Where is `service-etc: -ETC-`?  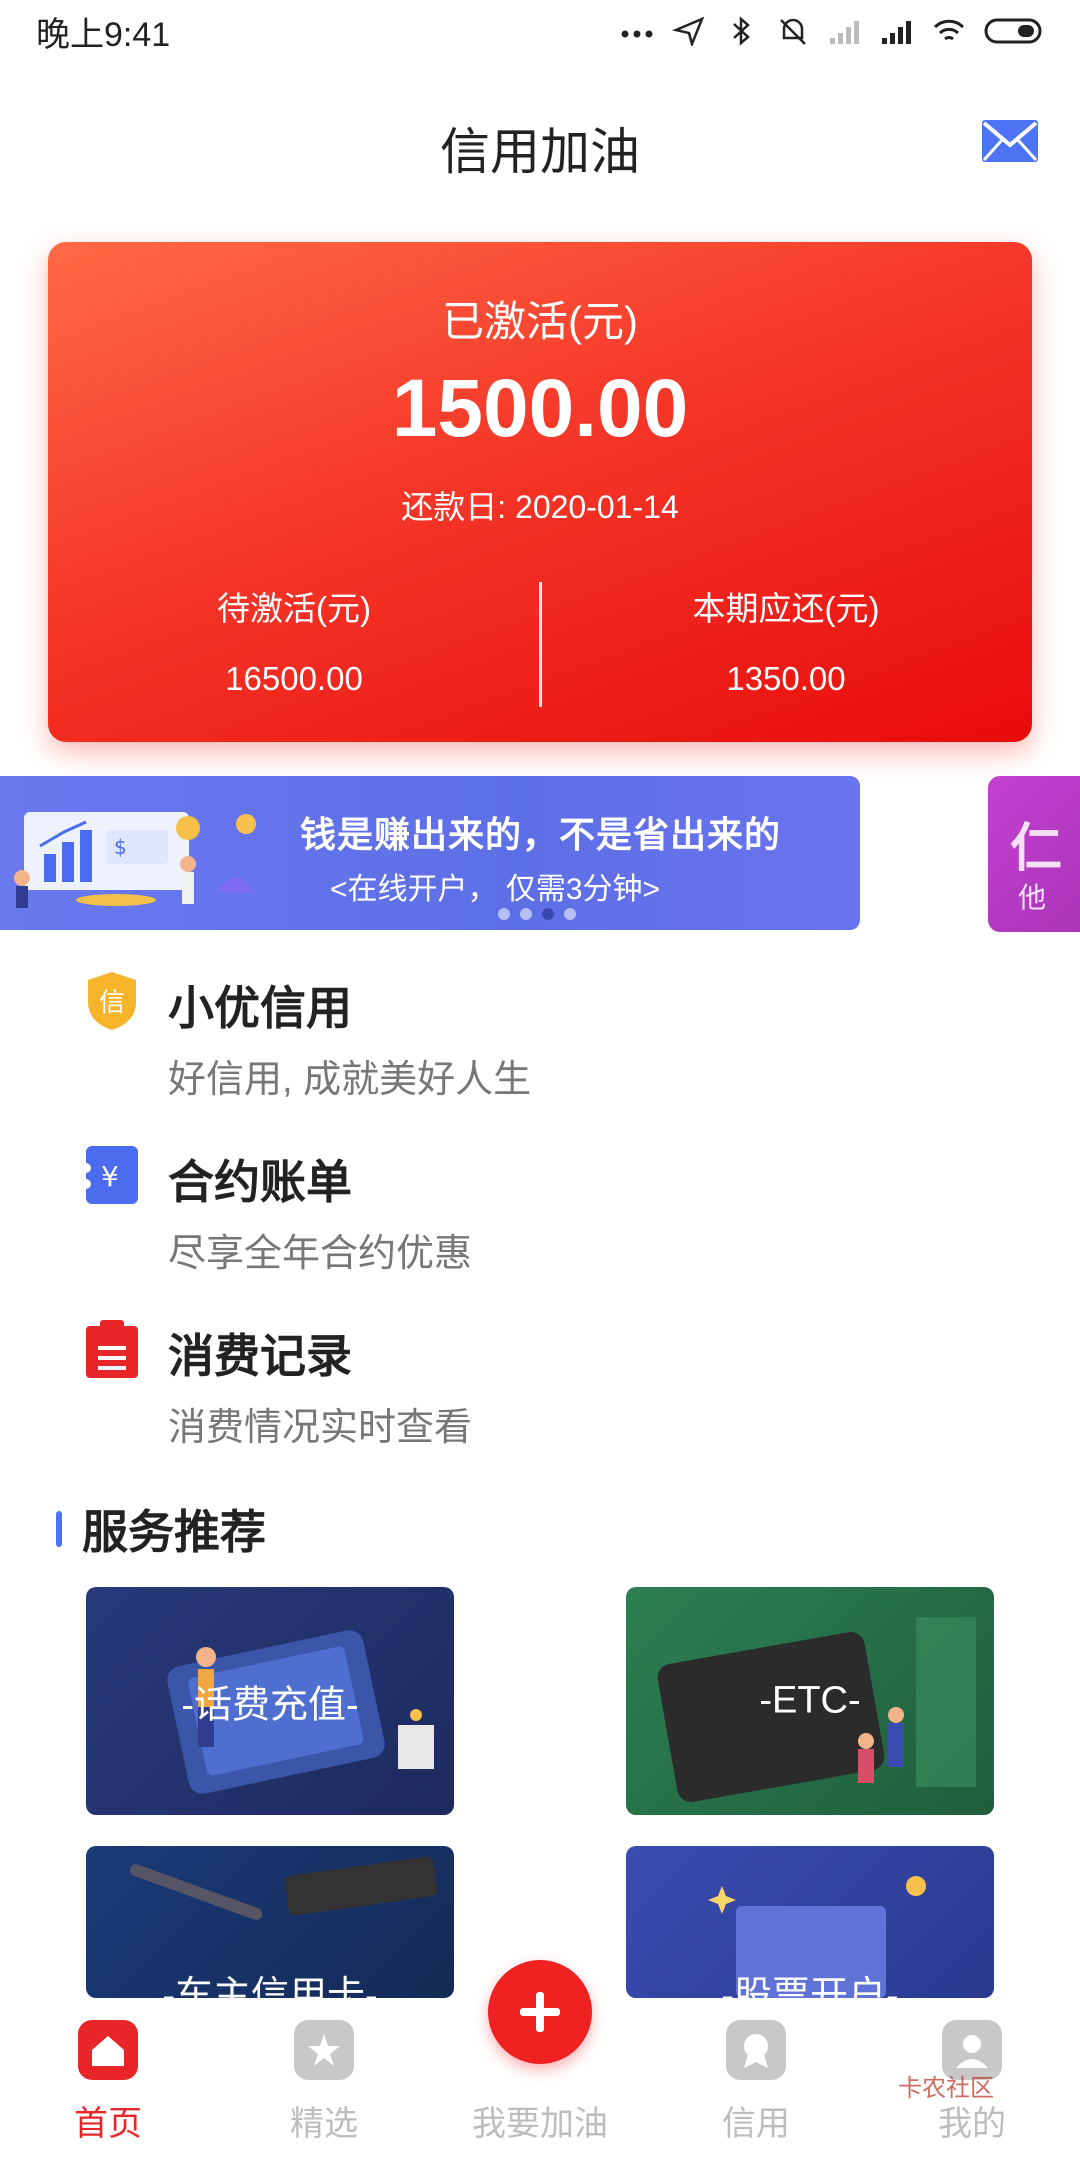 service-etc: -ETC- is located at coordinates (810, 1701).